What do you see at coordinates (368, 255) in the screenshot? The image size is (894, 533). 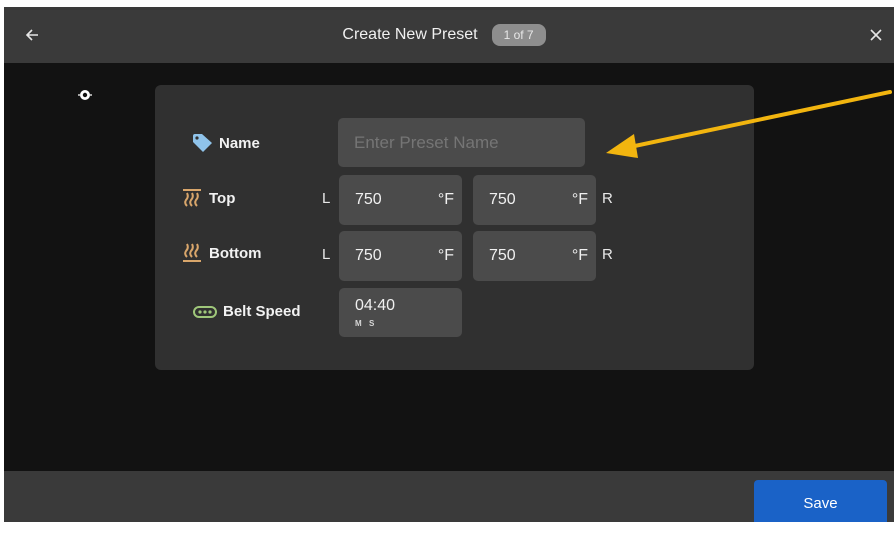 I see `bottom-left-temp-value: 750` at bounding box center [368, 255].